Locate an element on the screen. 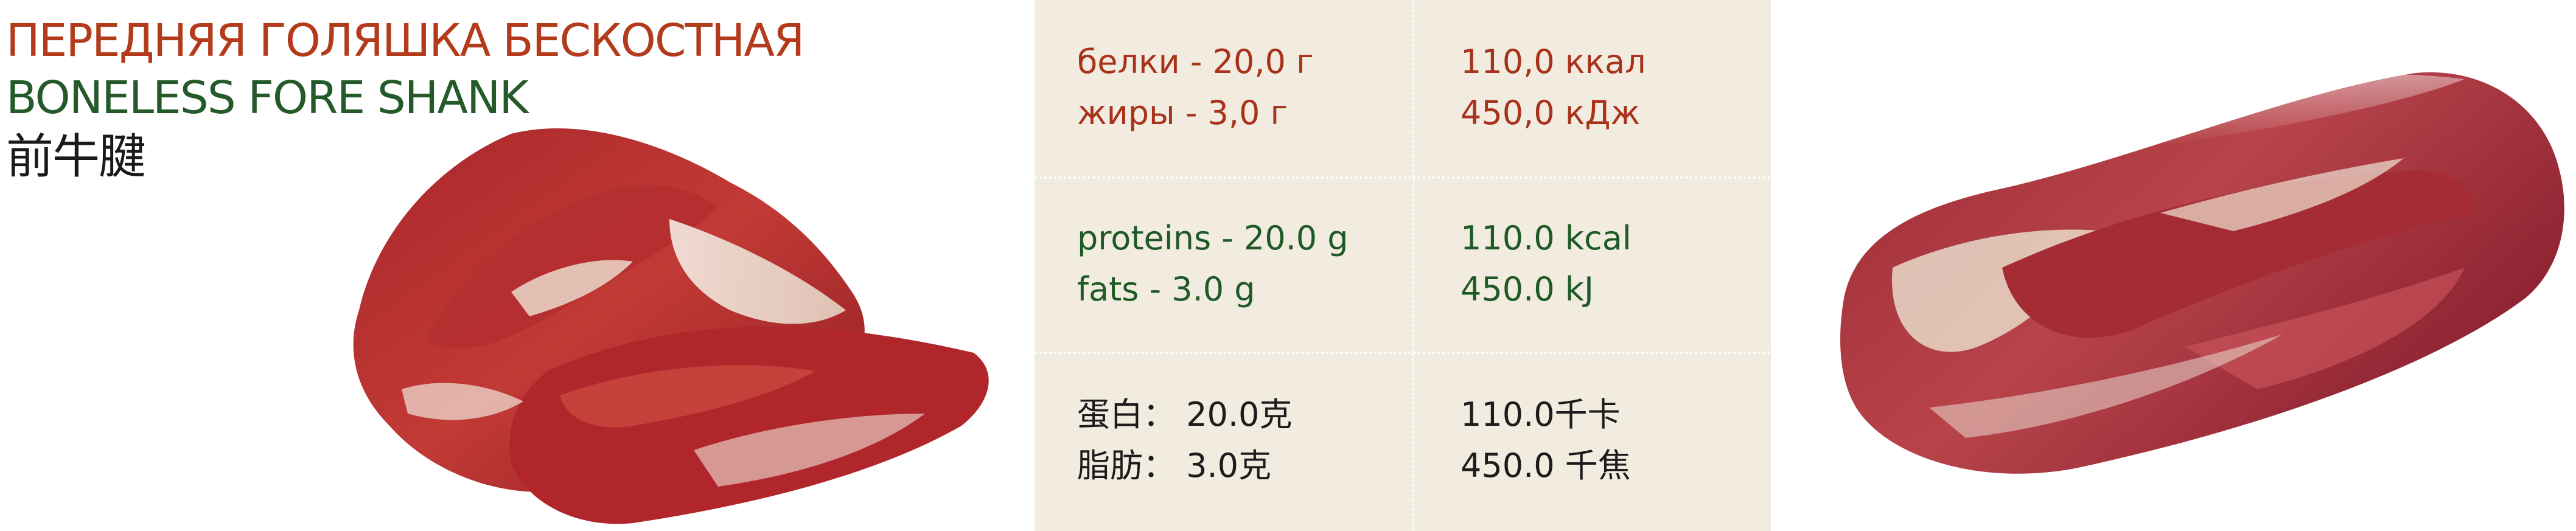  cn-proteins: 蛋白： 20.0克 is located at coordinates (1185, 414).